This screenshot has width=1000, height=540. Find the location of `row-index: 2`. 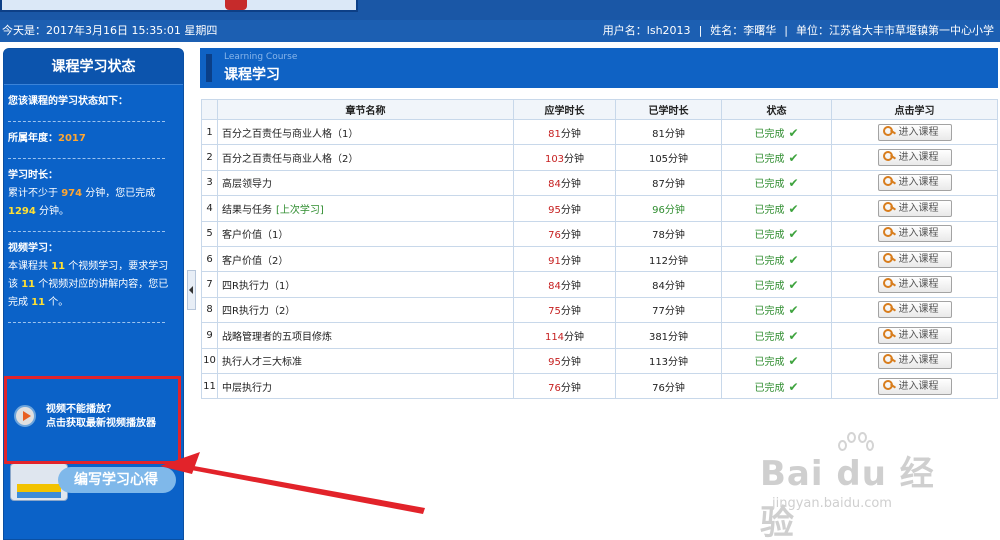

row-index: 2 is located at coordinates (209, 157).